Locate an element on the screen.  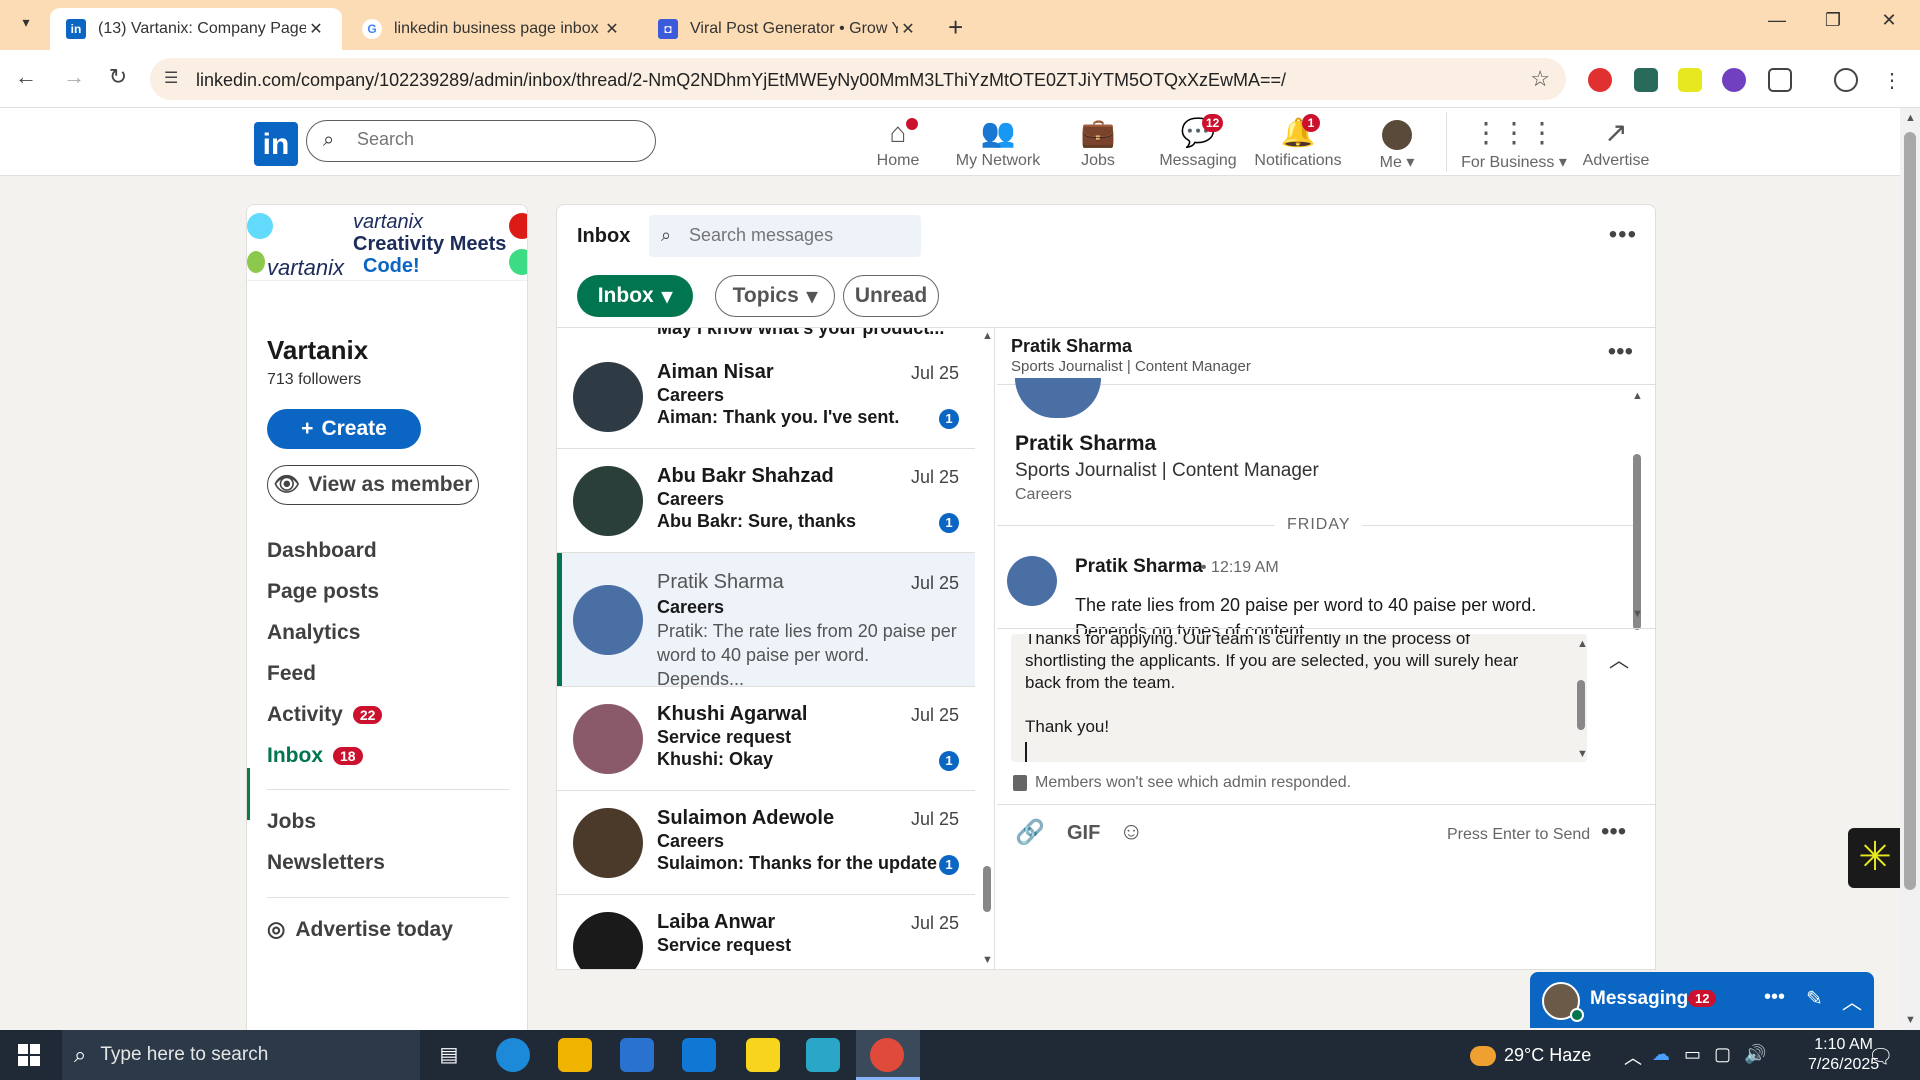
sidebar-item-analytics: Analytics is located at coordinates (313, 633).